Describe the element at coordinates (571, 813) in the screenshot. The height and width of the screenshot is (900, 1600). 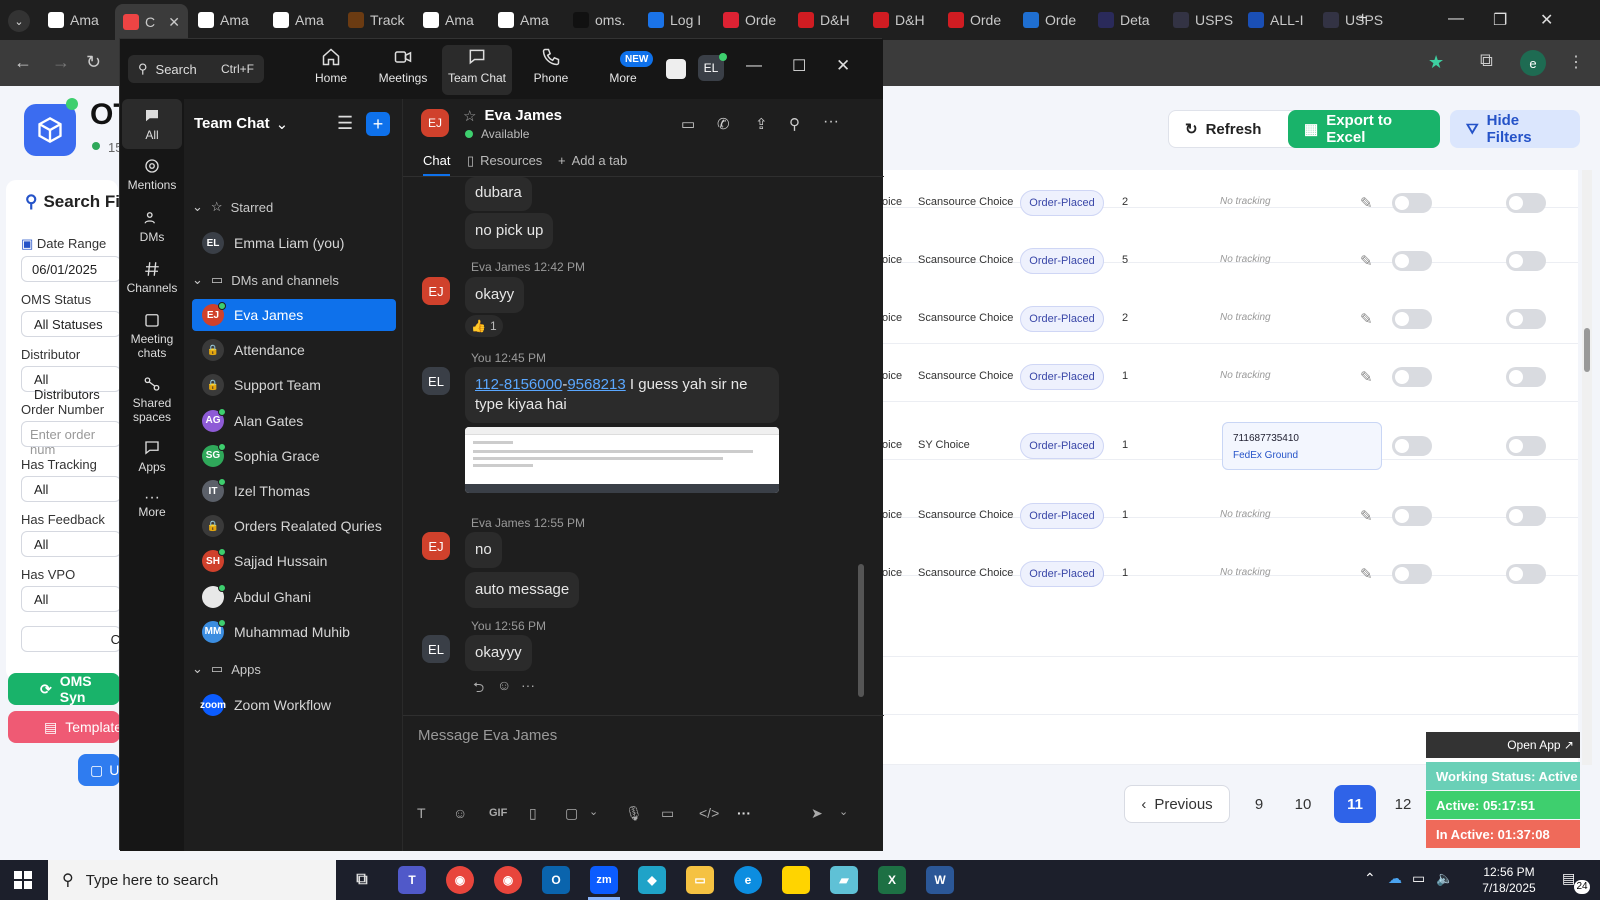
I see `screenshot-icon: ▢` at that location.